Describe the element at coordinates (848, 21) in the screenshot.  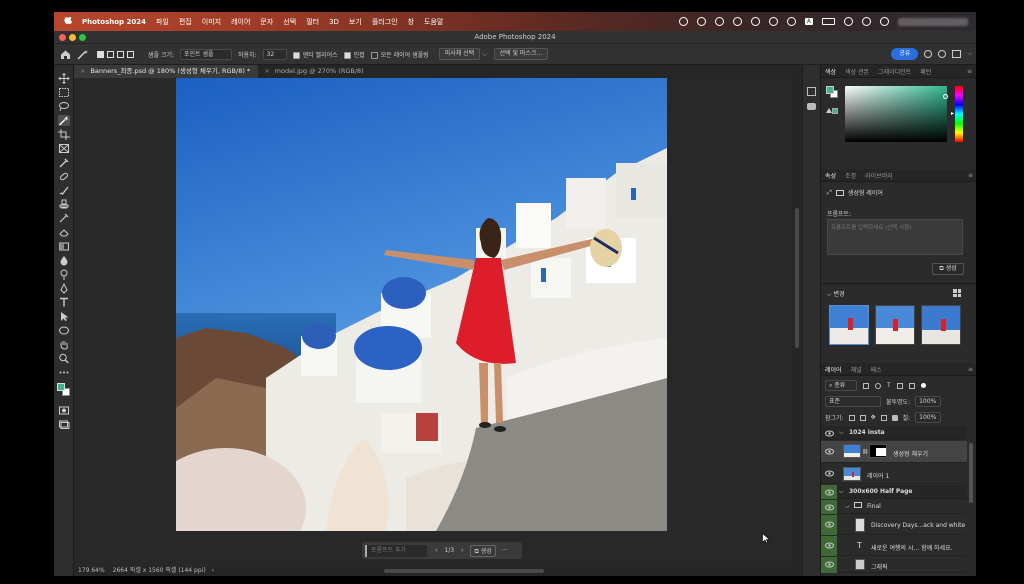
I see `wifi-icon` at that location.